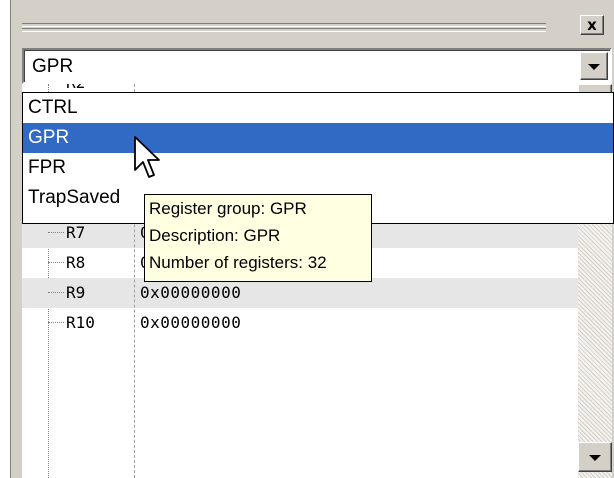  Describe the element at coordinates (228, 208) in the screenshot. I see `tooltip-line: Register group: GPR` at that location.